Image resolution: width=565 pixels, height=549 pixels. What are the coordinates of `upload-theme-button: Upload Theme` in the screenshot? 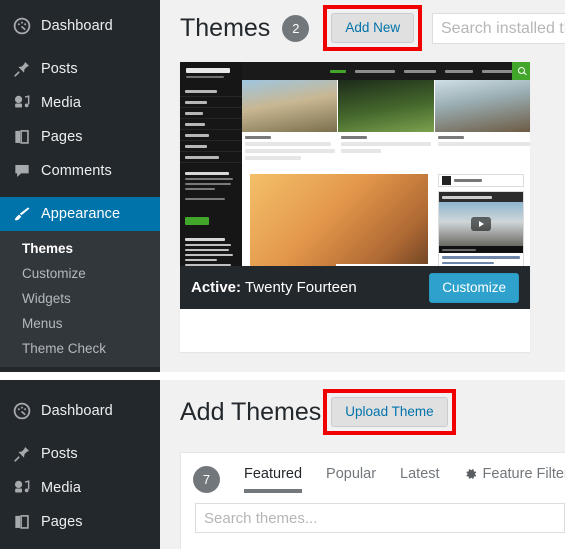 It's located at (389, 411).